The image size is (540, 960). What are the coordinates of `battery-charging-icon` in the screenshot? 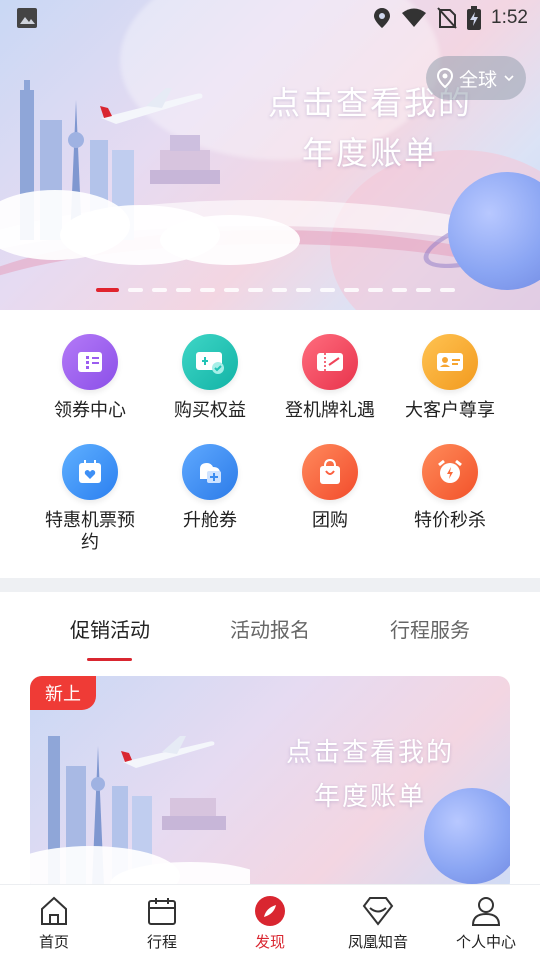 It's located at (474, 18).